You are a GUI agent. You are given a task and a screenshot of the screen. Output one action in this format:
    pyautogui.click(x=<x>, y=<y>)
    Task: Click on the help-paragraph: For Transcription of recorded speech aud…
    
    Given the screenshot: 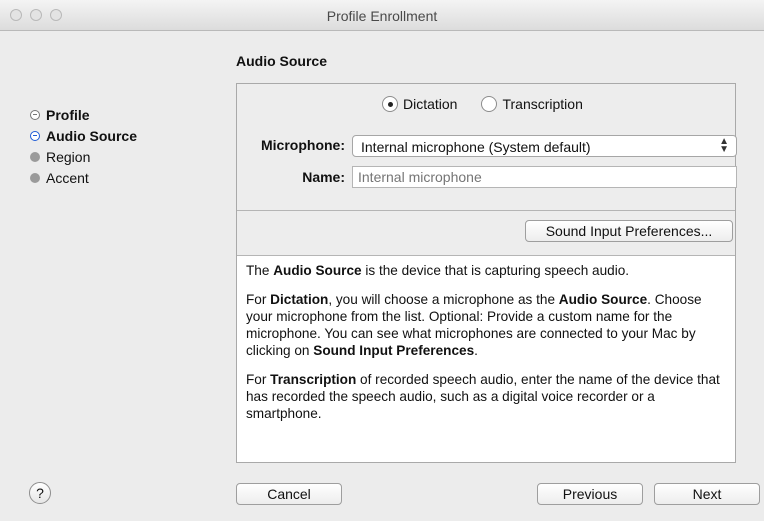 What is the action you would take?
    pyautogui.click(x=483, y=396)
    